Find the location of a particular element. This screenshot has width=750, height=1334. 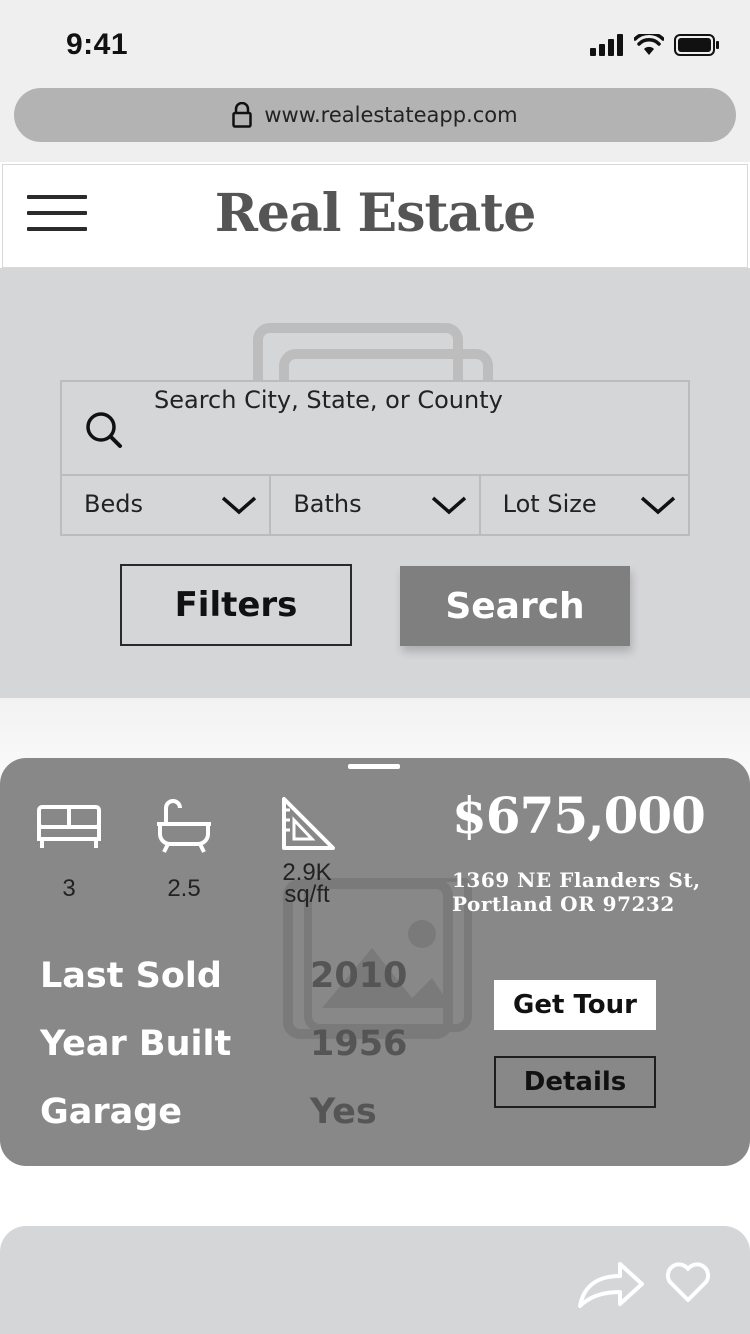

lot-size-dropdown: Lot Size is located at coordinates (584, 505).